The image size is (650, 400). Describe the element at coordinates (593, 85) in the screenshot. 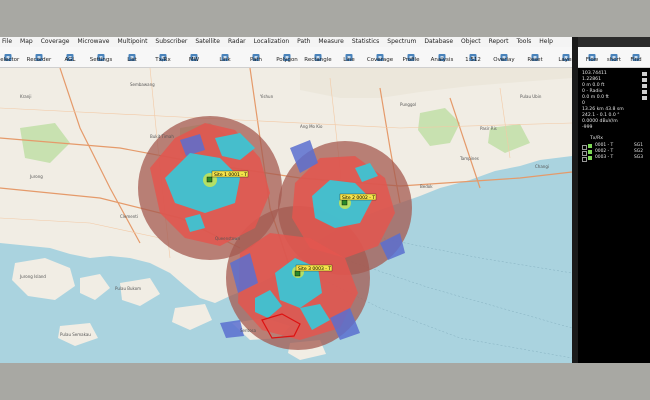

I see `info-readout: 0 m 0.0 ft` at that location.